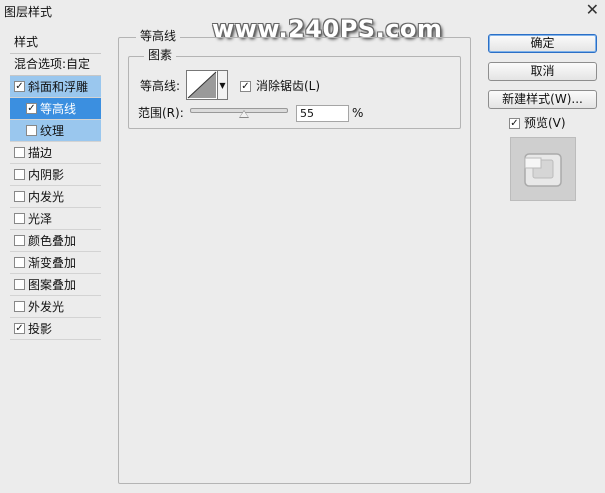  Describe the element at coordinates (46, 175) in the screenshot. I see `style-item-label: 内阴影` at that location.